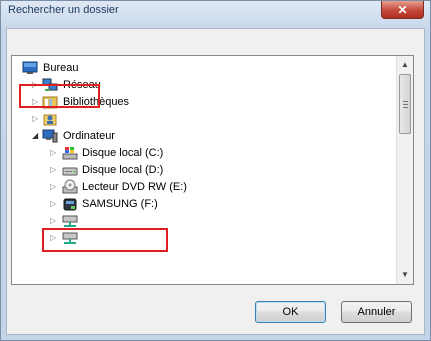 This screenshot has width=431, height=341. What do you see at coordinates (30, 67) in the screenshot?
I see `desktop-icon` at bounding box center [30, 67].